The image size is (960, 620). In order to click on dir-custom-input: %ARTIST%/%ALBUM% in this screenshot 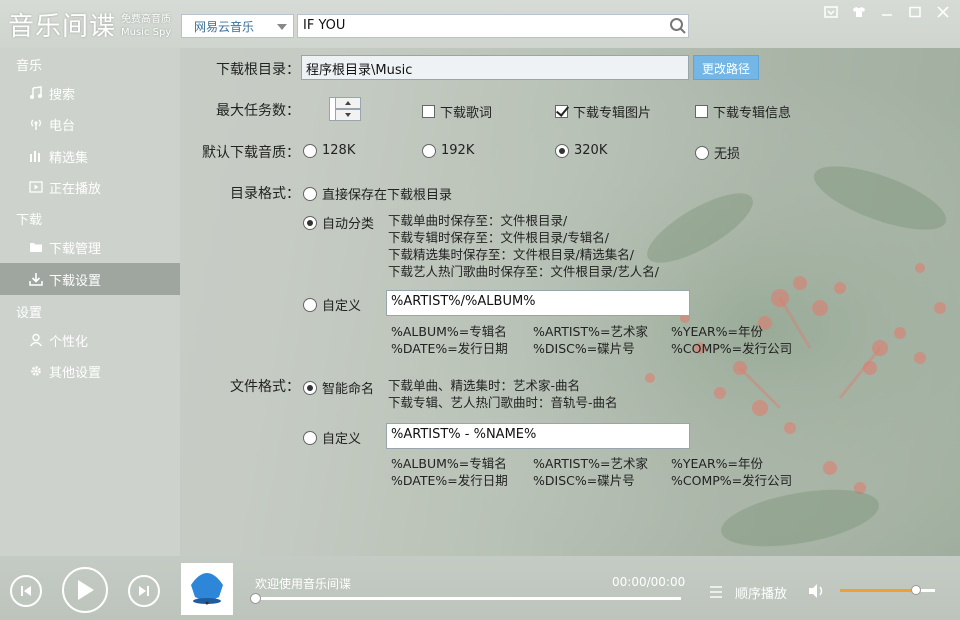, I will do `click(538, 303)`.